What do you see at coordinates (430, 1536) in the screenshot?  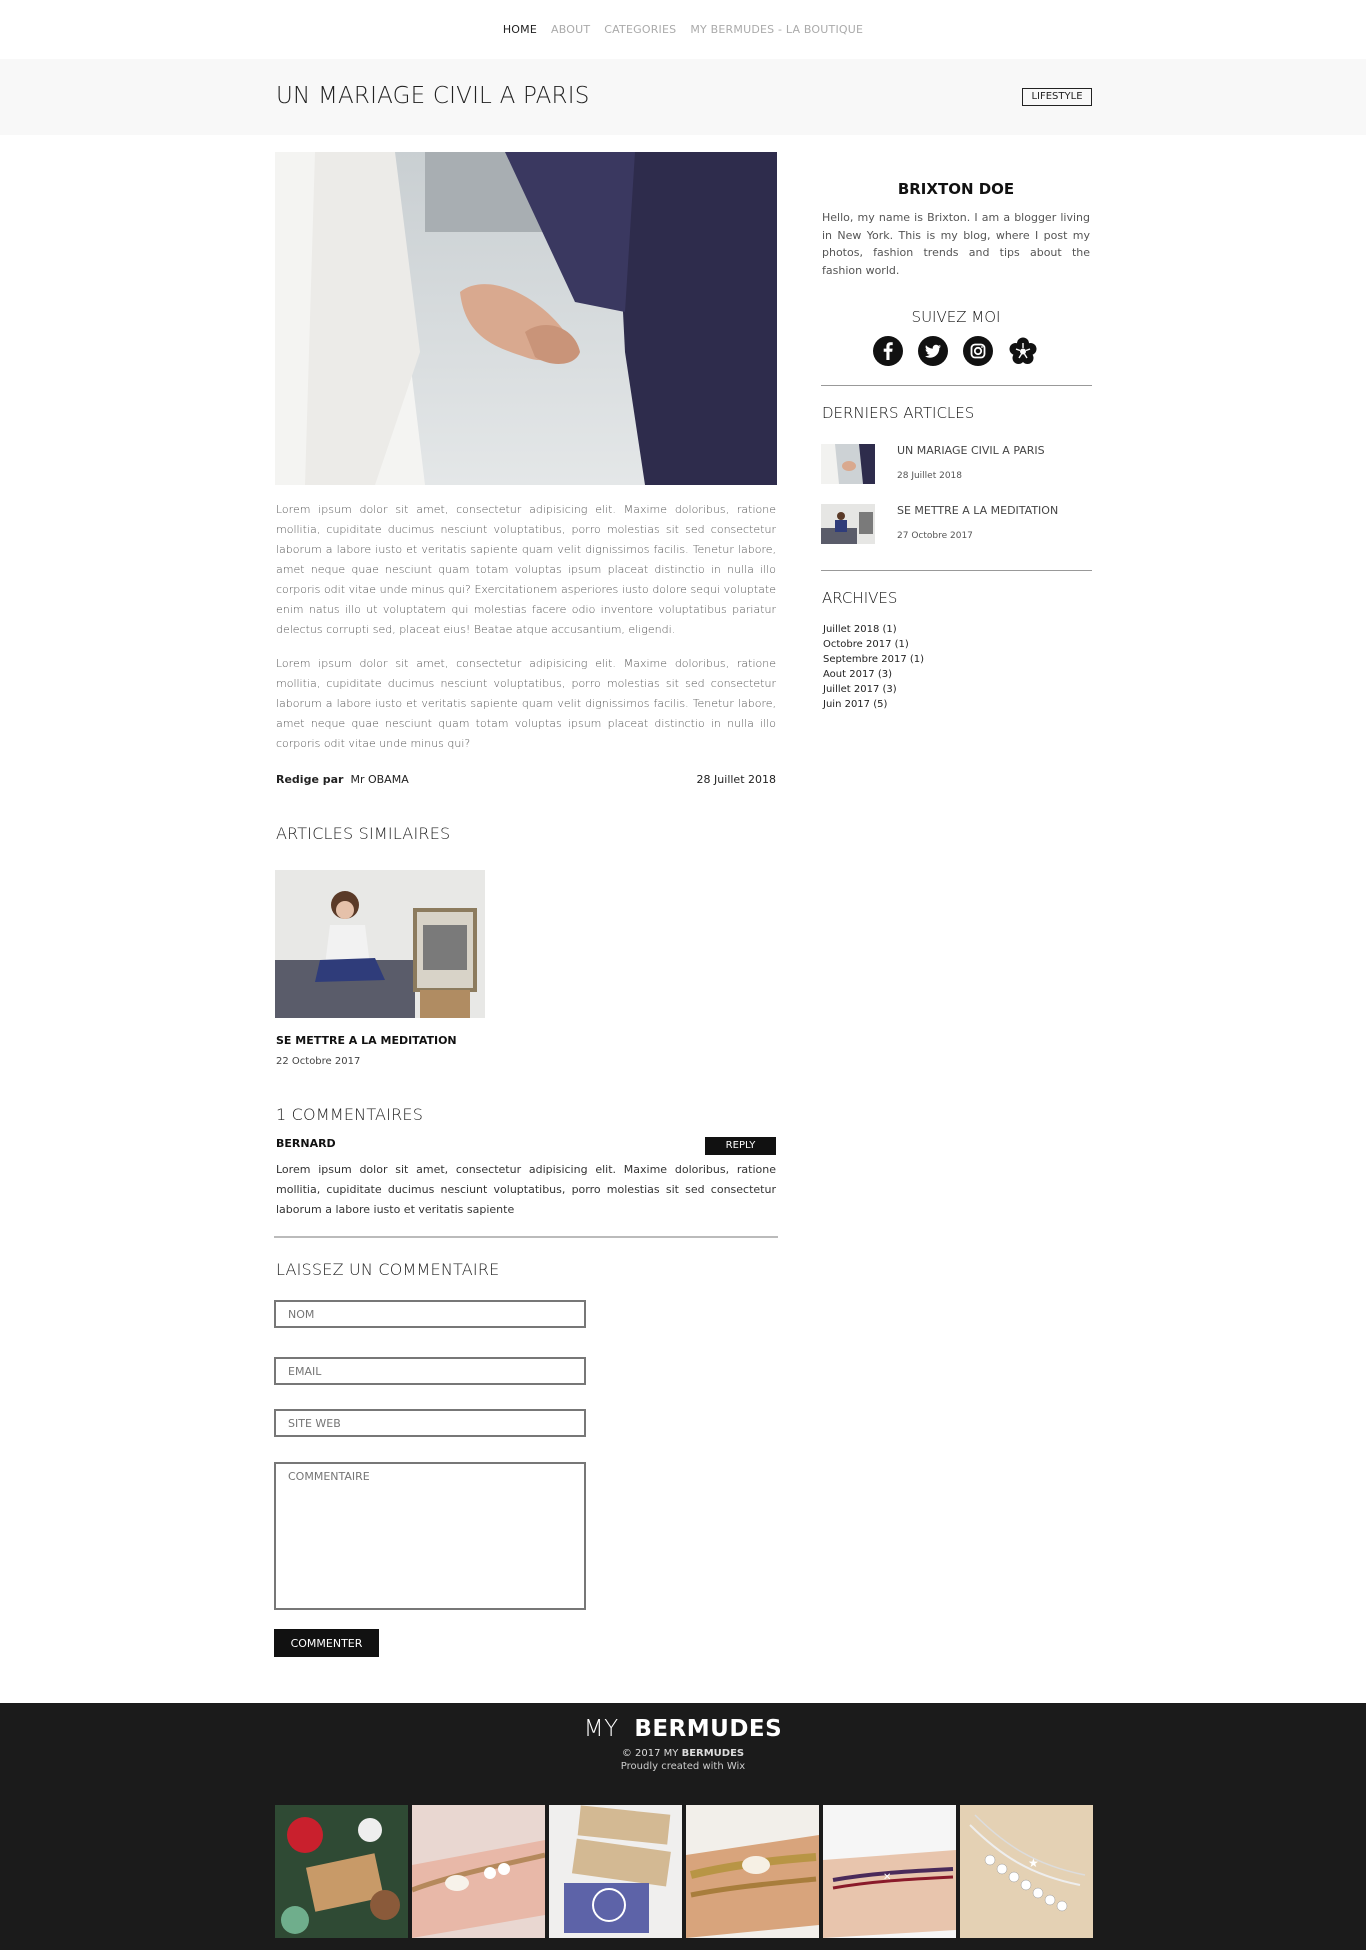 I see `comment-textarea` at bounding box center [430, 1536].